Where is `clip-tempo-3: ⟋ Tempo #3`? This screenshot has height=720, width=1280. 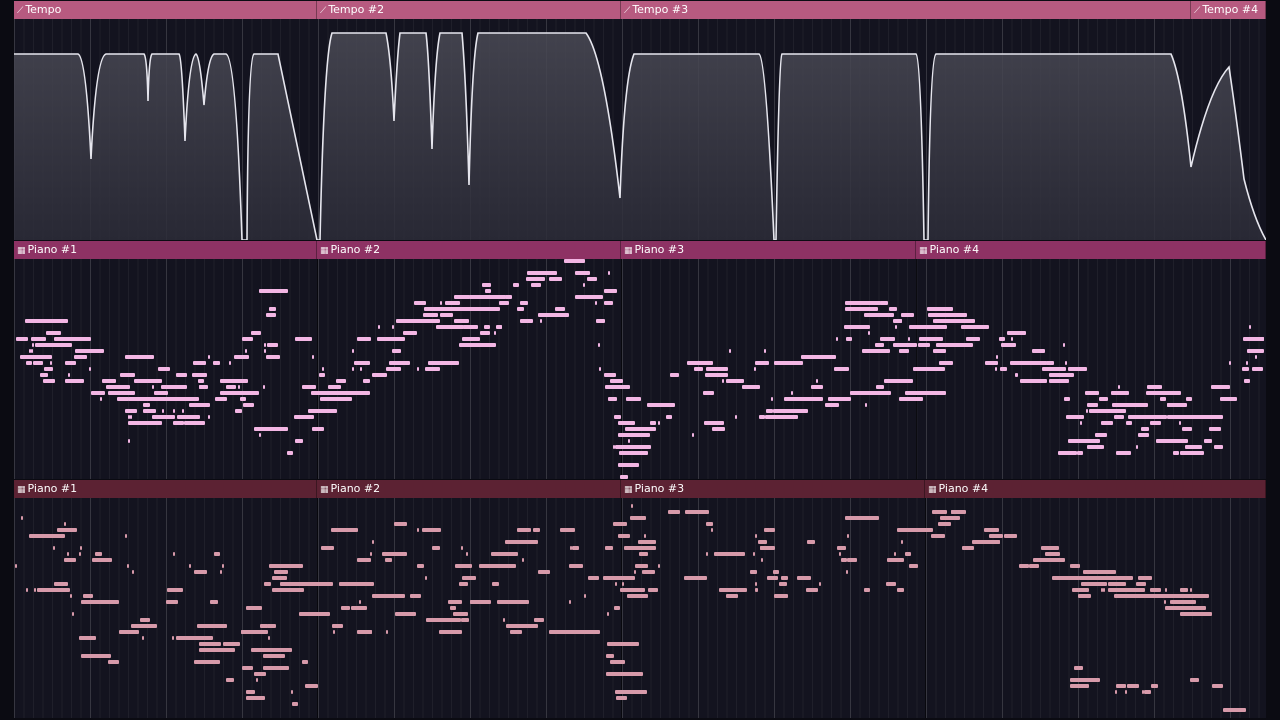 clip-tempo-3: ⟋ Tempo #3 is located at coordinates (906, 10).